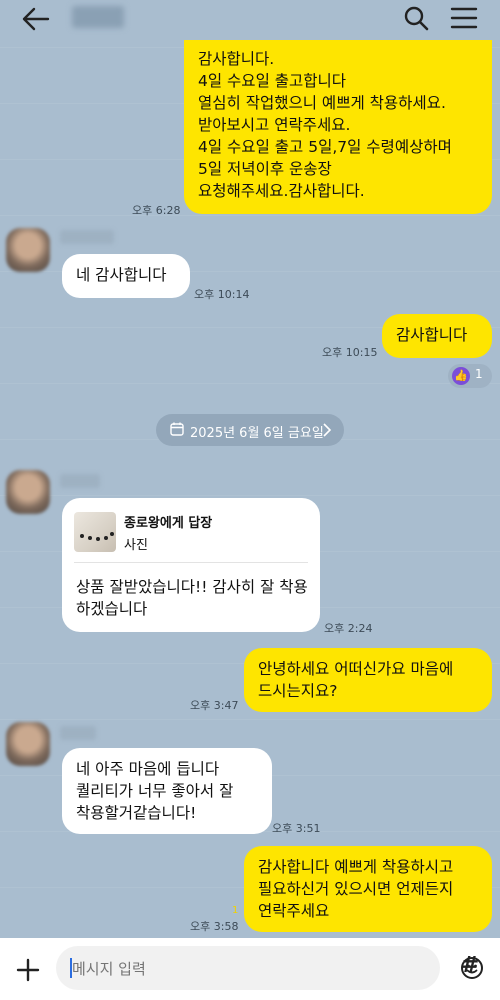  What do you see at coordinates (98, 17) in the screenshot?
I see `chat-title-redacted` at bounding box center [98, 17].